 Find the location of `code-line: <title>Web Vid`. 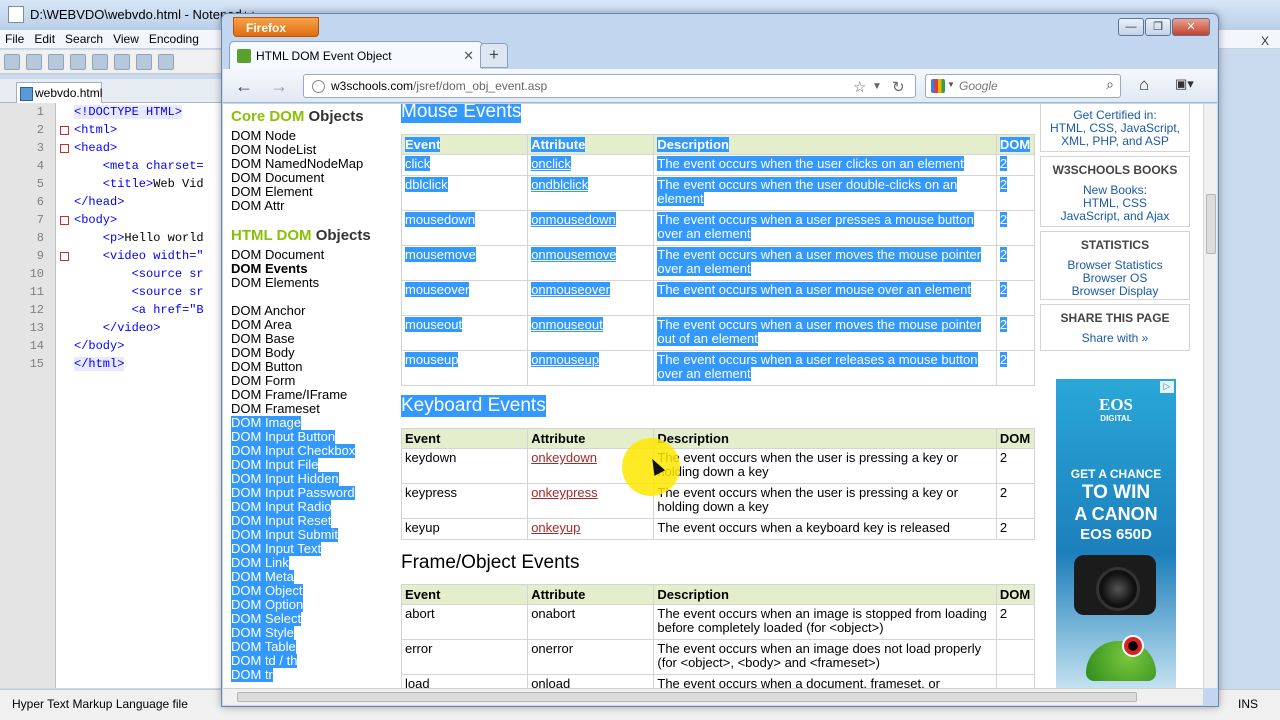

code-line: <title>Web Vid is located at coordinates (139, 184).